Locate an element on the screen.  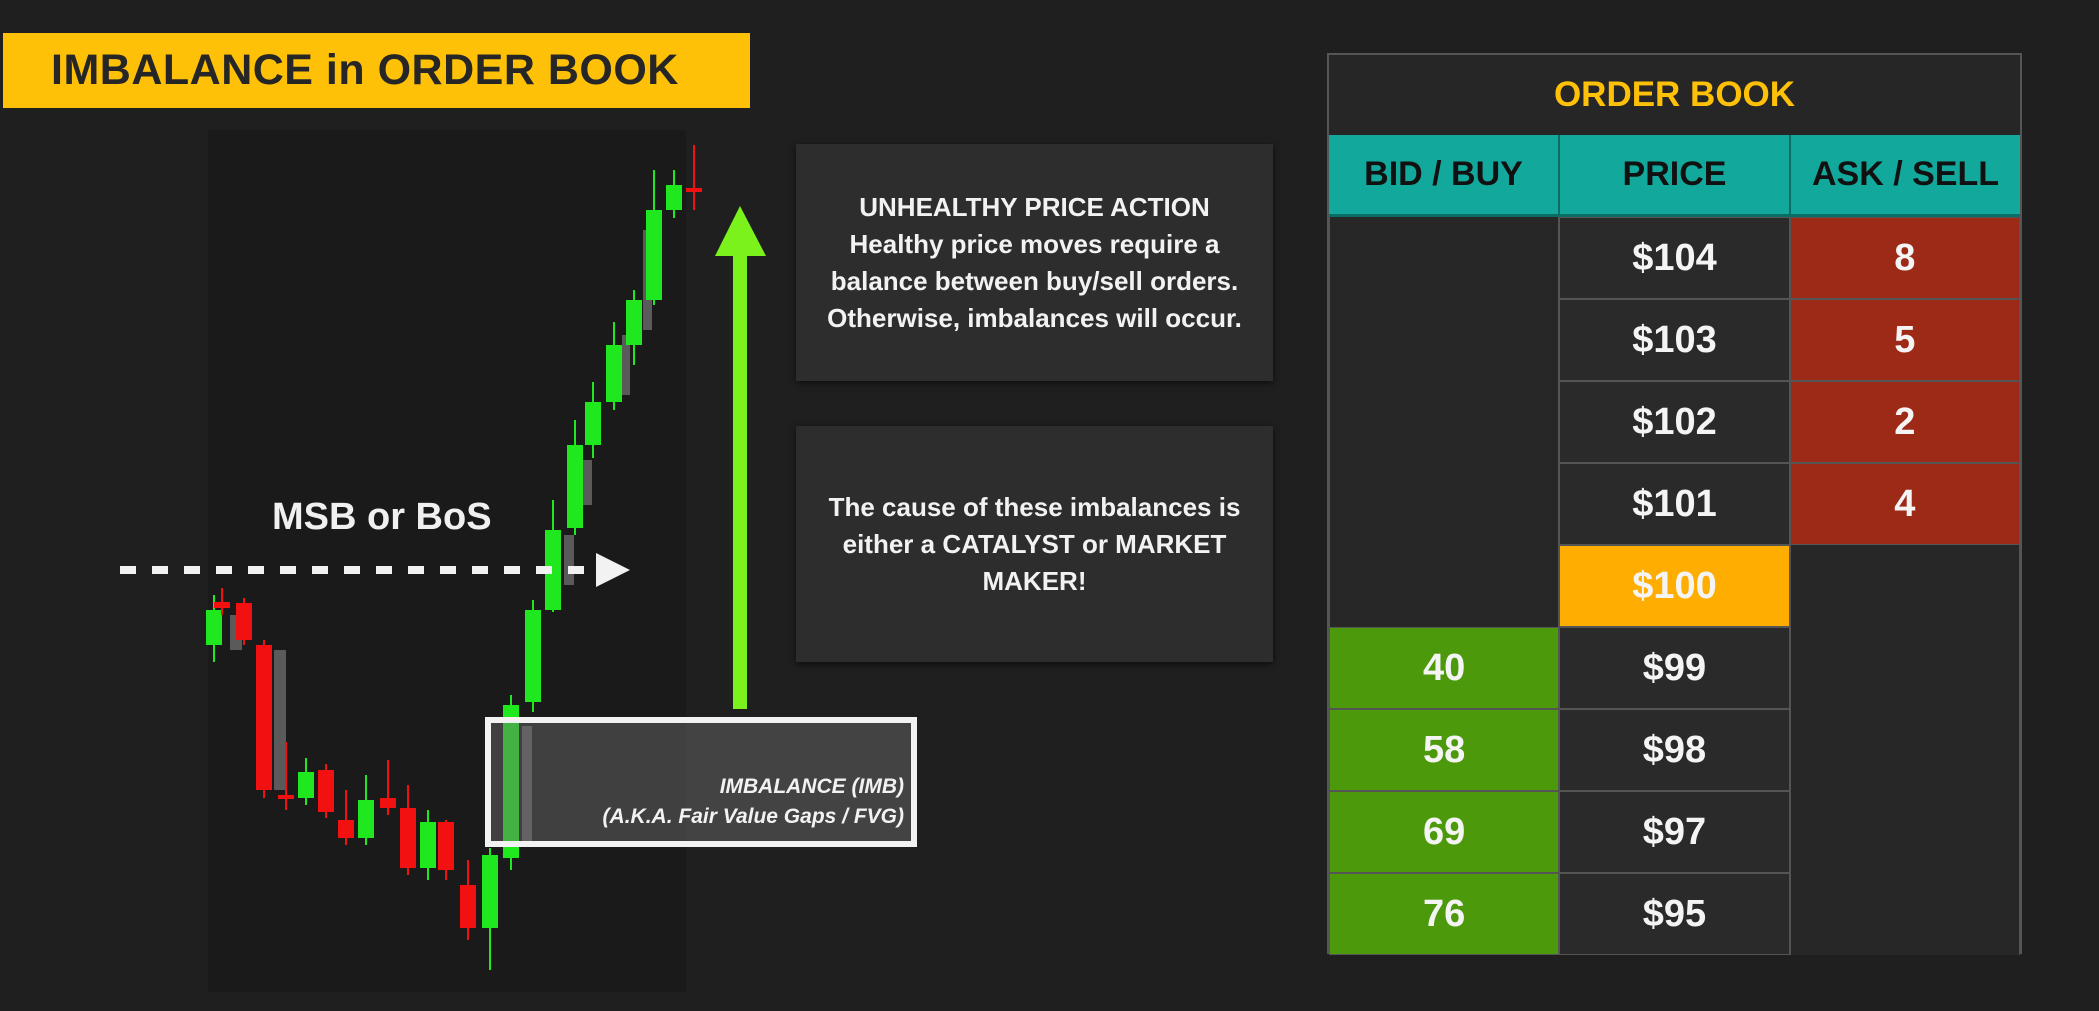
order-row: $101 4 is located at coordinates (1674, 504).